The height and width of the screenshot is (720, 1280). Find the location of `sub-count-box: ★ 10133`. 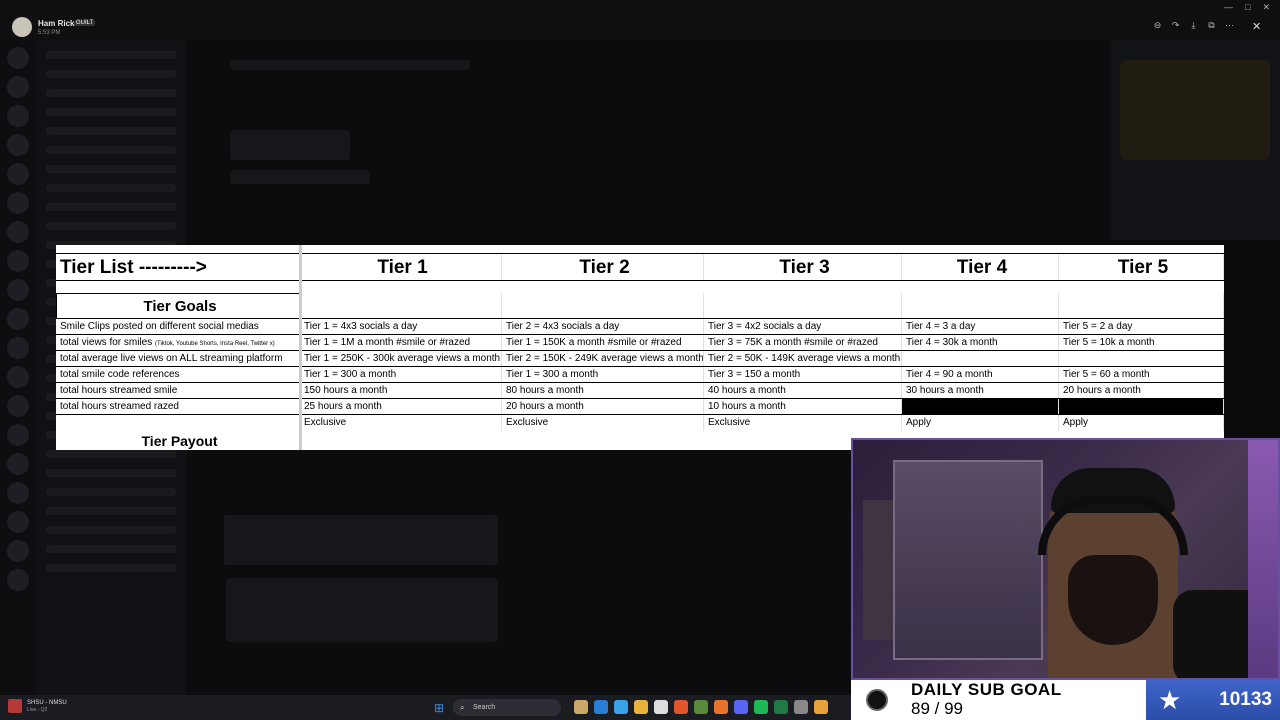

sub-count-box: ★ 10133 is located at coordinates (1213, 700).